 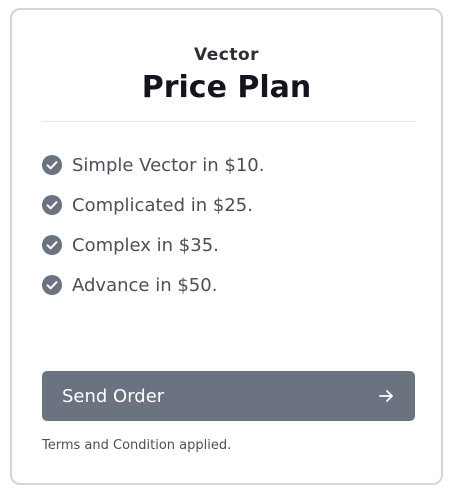 I want to click on plan-subtitle: Vector, so click(x=226, y=55).